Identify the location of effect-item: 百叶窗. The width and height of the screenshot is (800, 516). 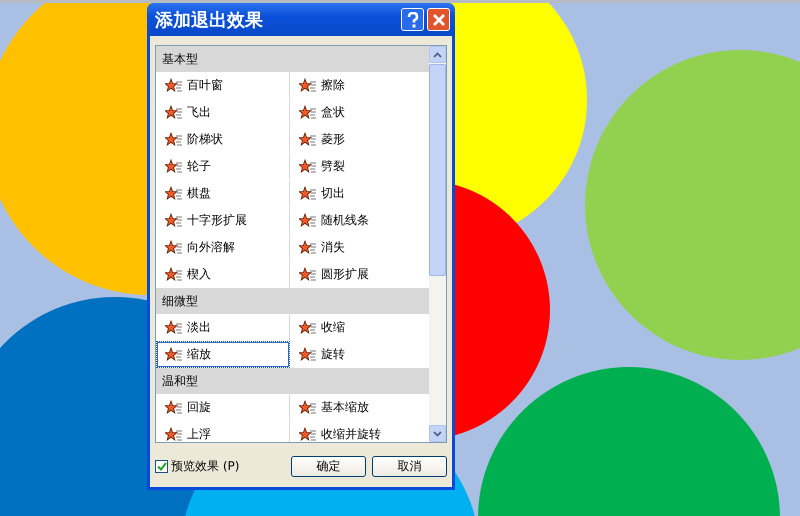
(223, 85).